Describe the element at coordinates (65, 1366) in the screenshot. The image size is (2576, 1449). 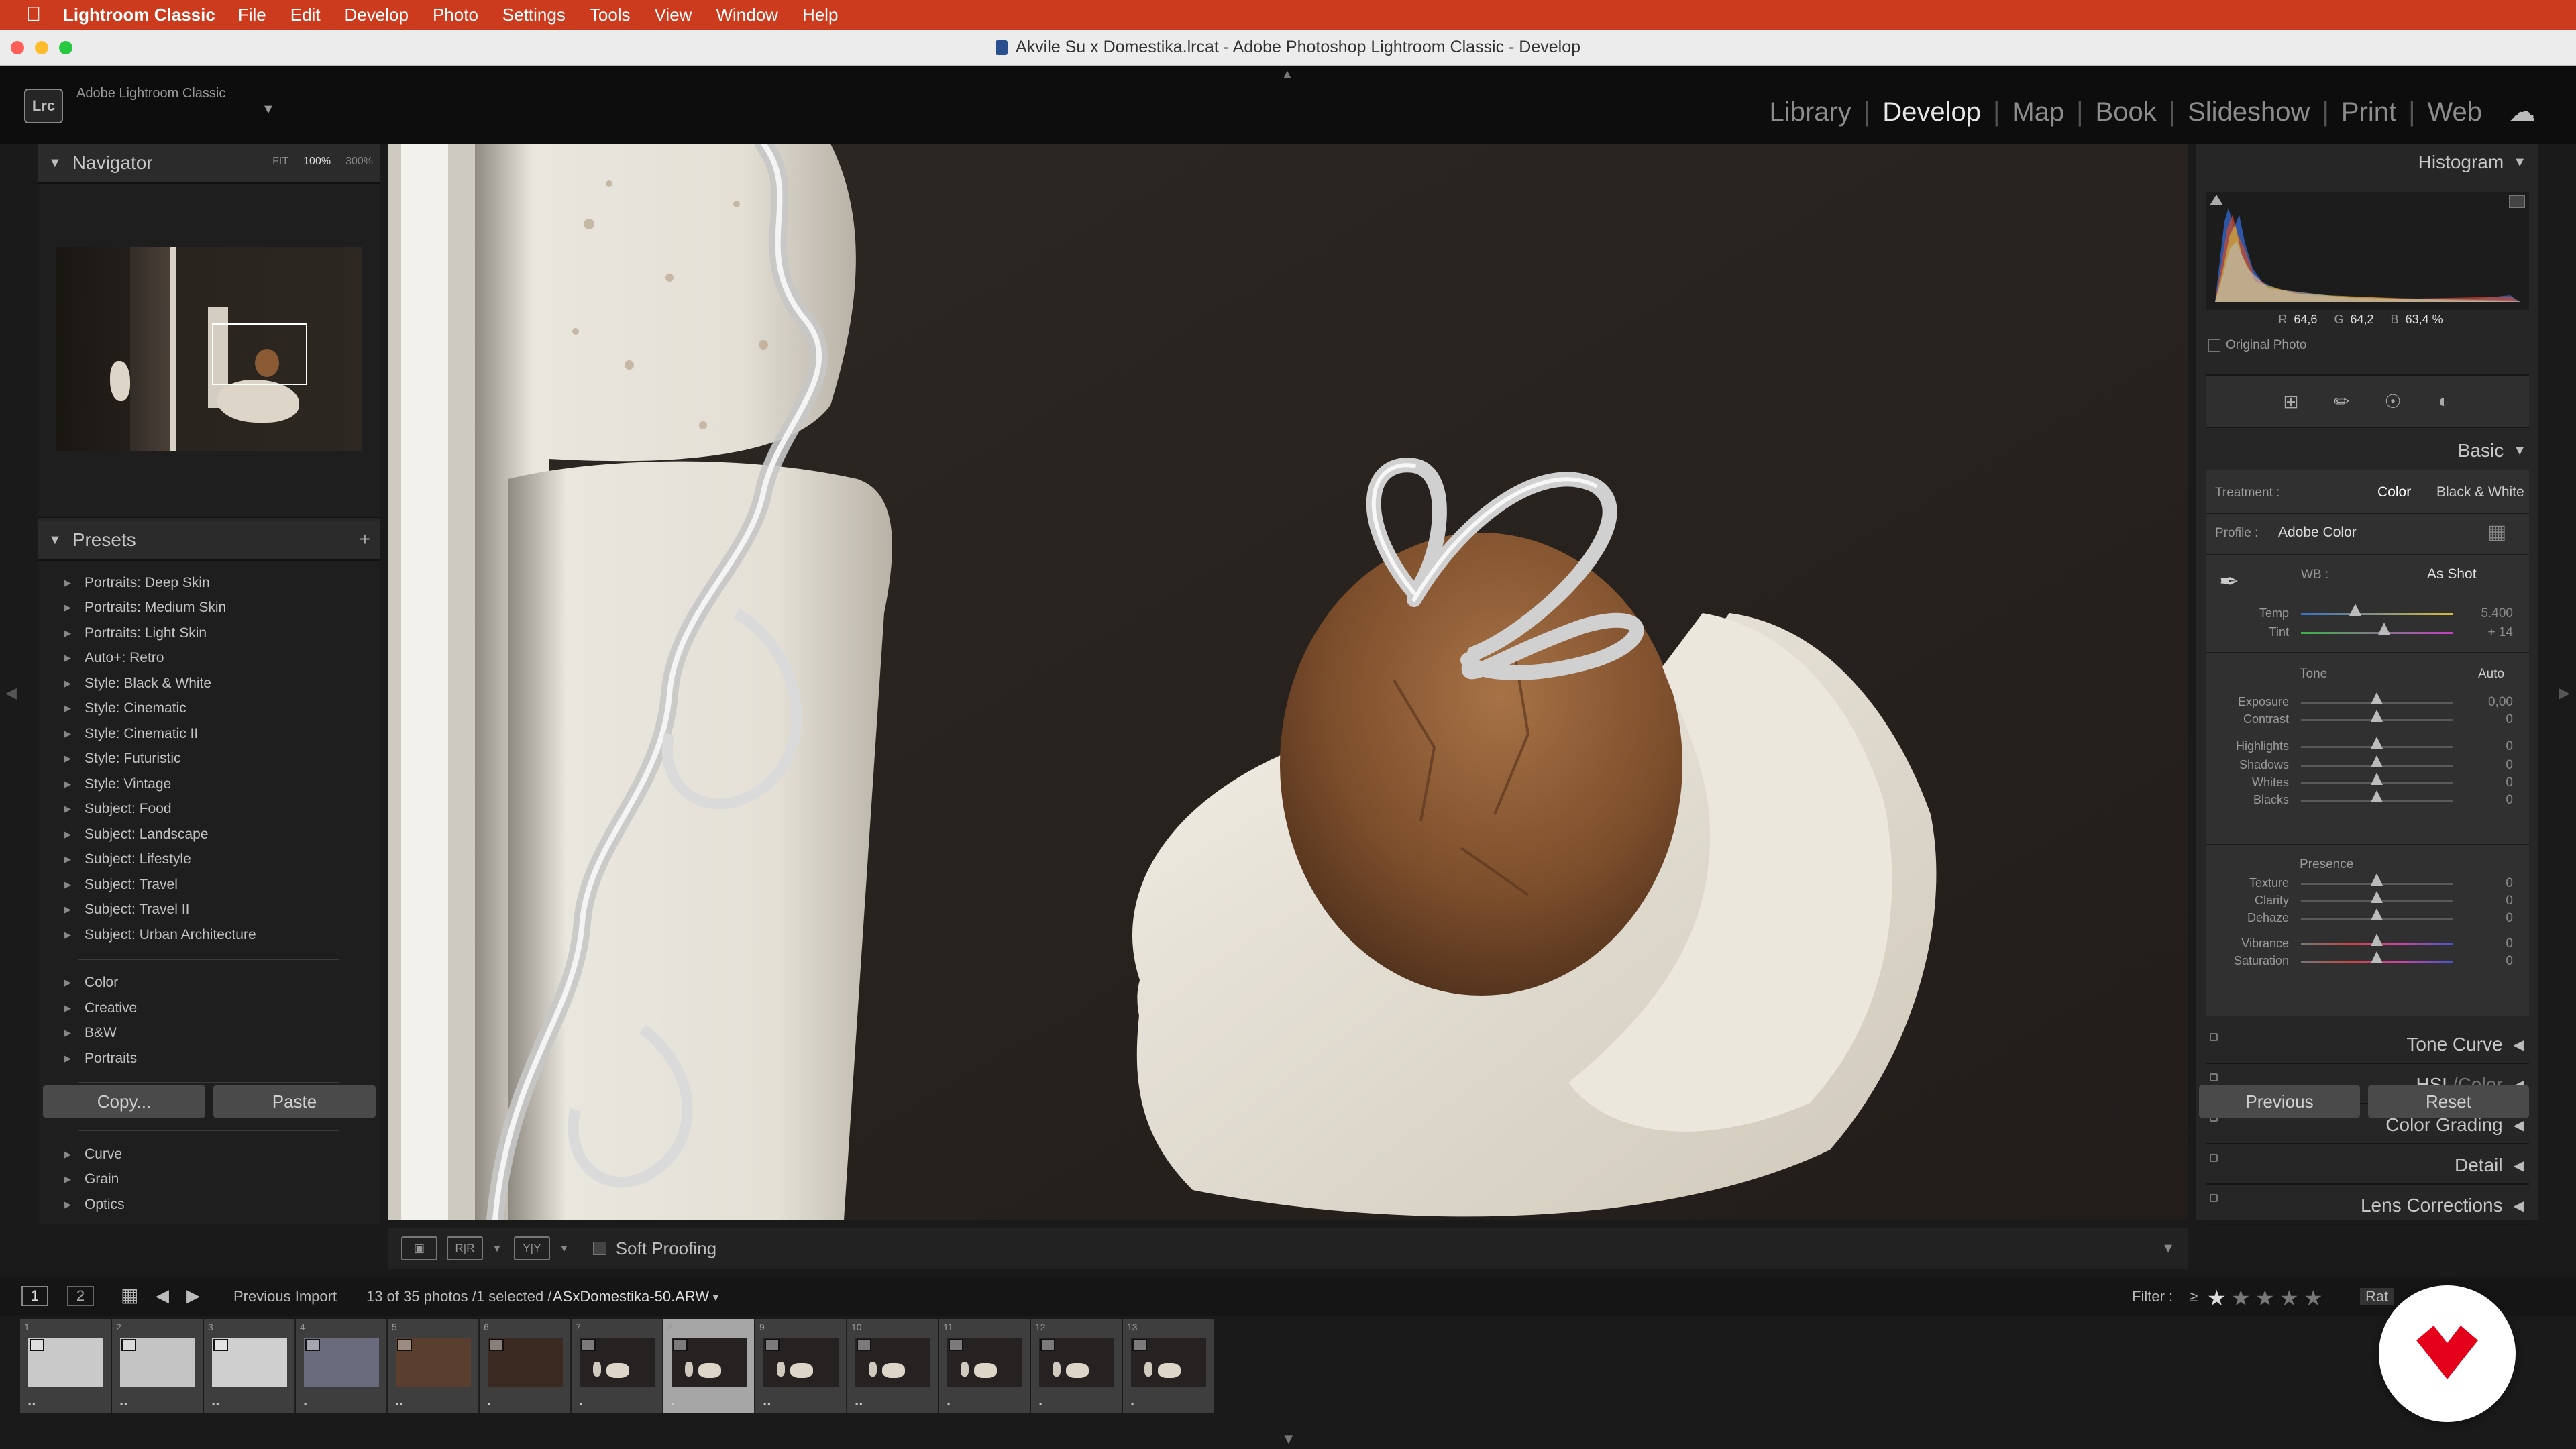
I see `filmstrip-thumbnail: 1 ••` at that location.